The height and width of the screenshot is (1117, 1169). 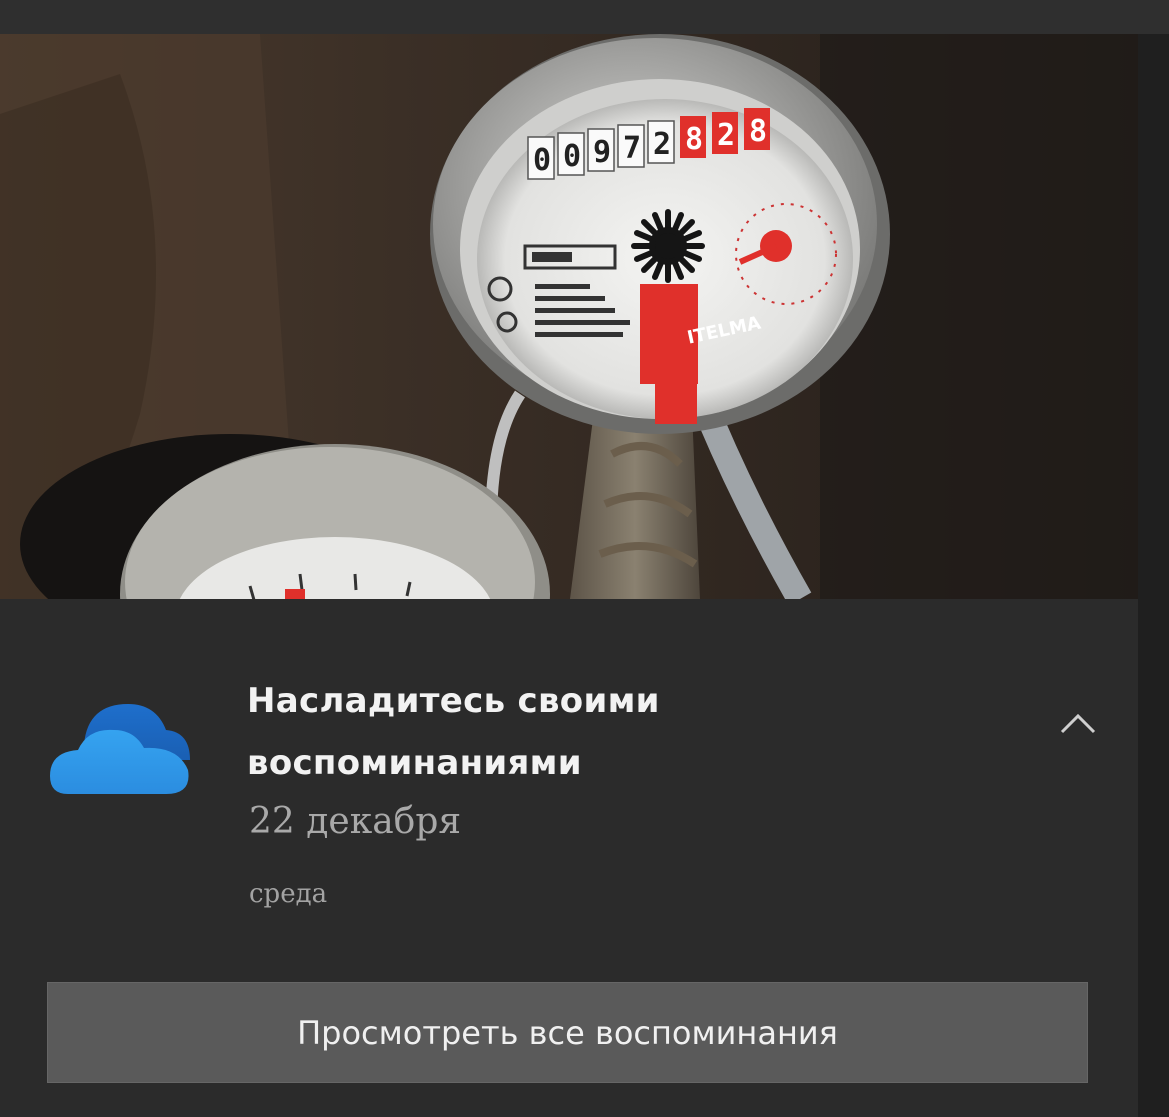 I want to click on collapse-button, so click(x=1078, y=724).